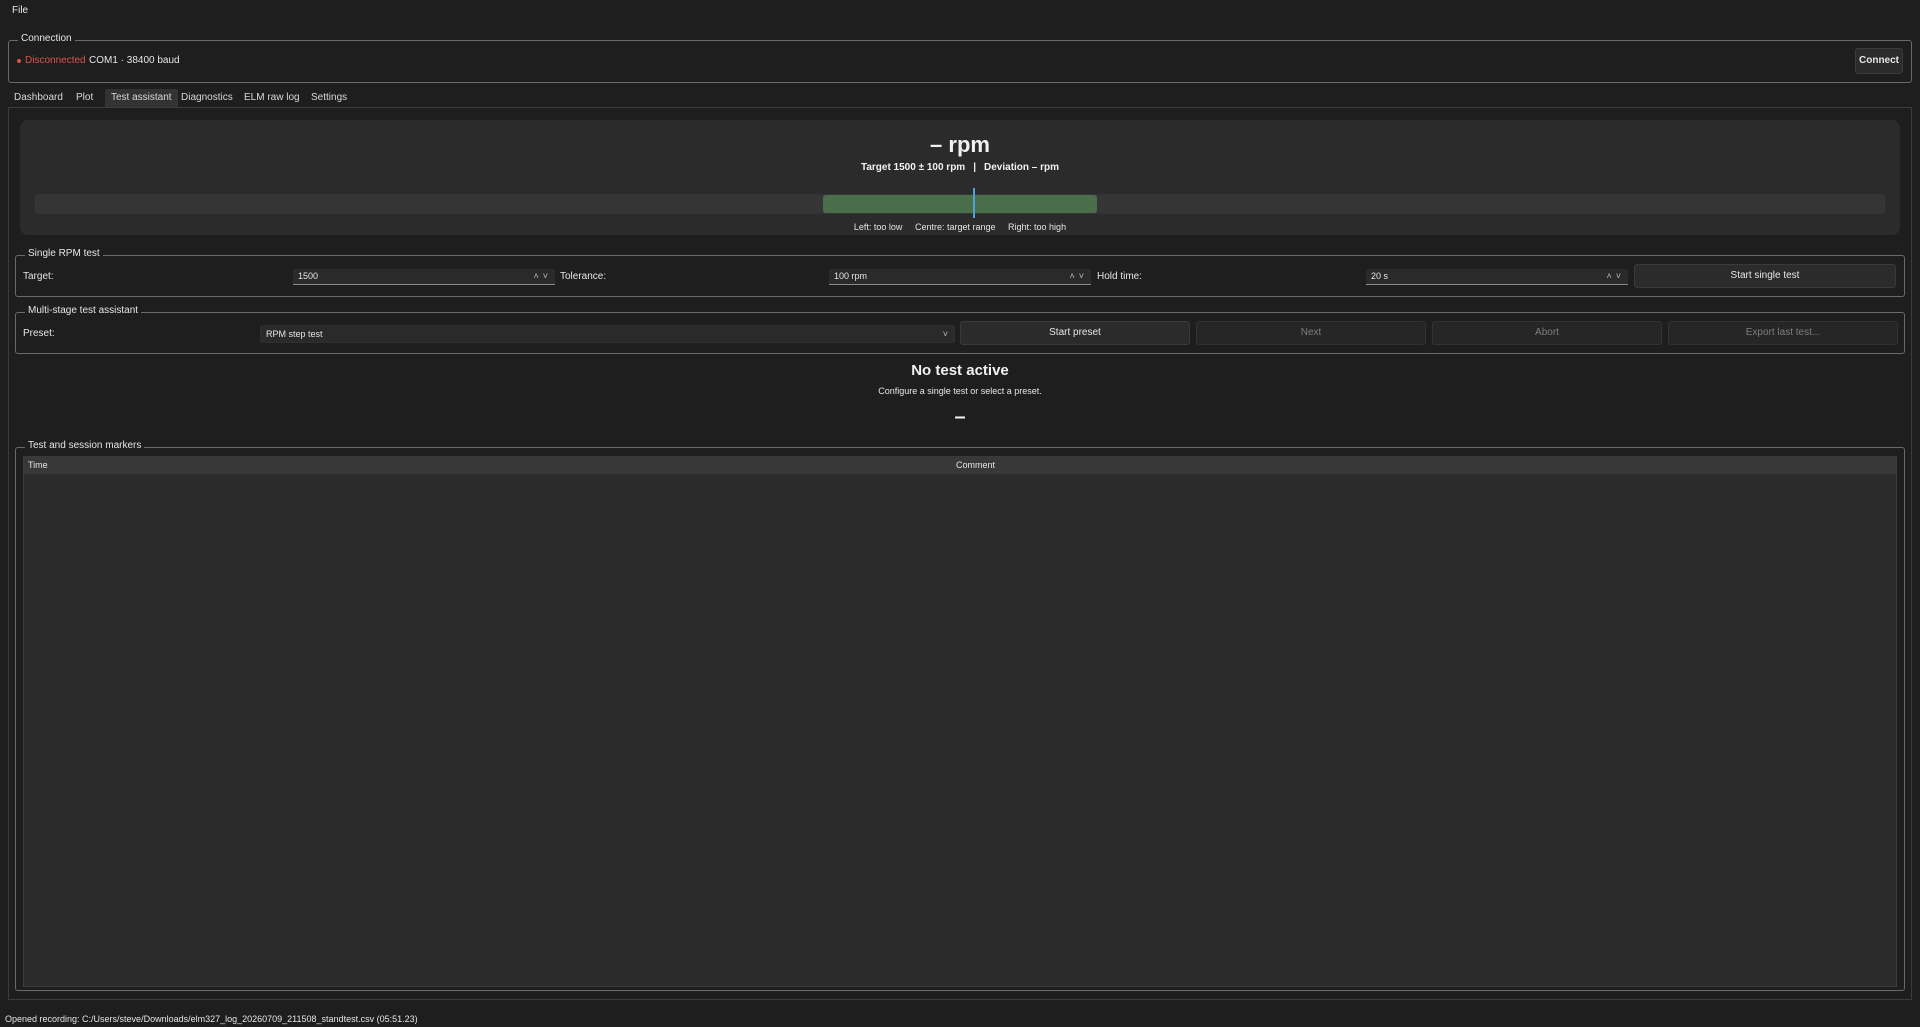 Image resolution: width=1920 pixels, height=1027 pixels. Describe the element at coordinates (1075, 333) in the screenshot. I see `start-preset-button: Start preset` at that location.